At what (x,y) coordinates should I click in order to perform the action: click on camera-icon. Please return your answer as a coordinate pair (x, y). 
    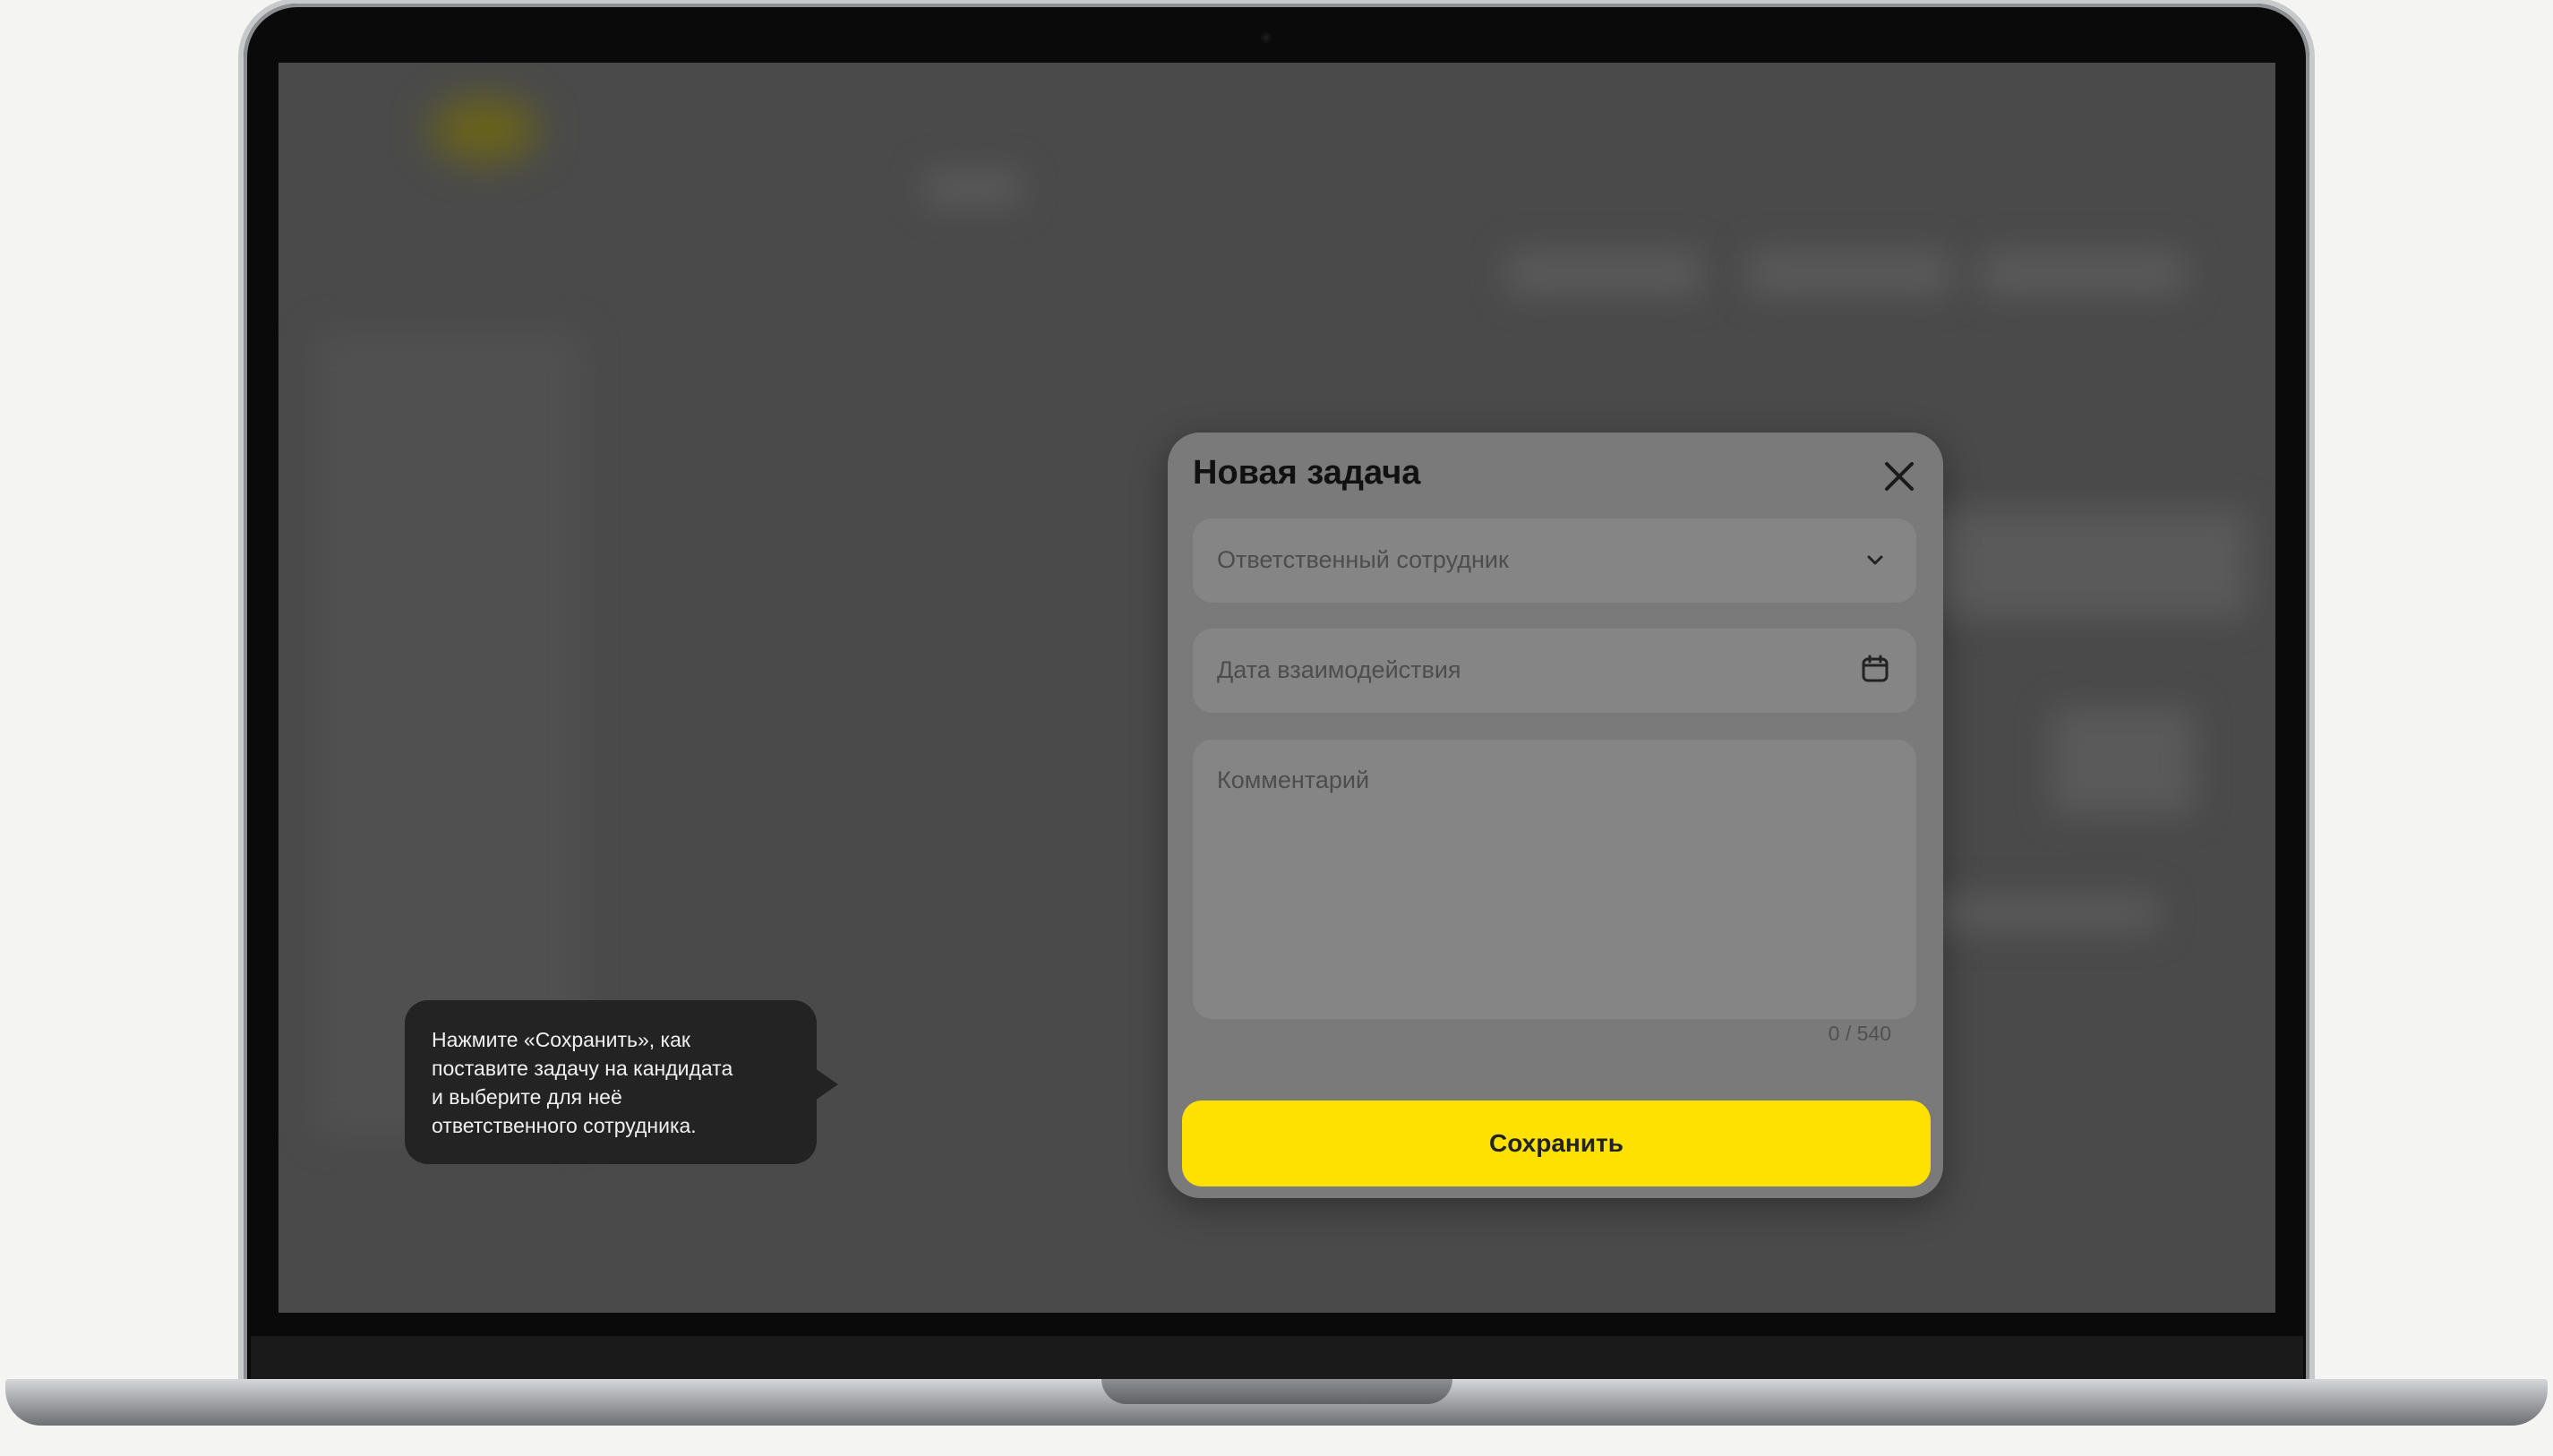
    Looking at the image, I should click on (1266, 37).